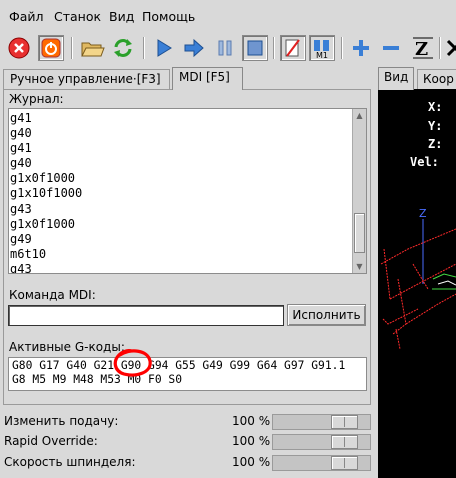 The image size is (456, 478). What do you see at coordinates (146, 315) in the screenshot?
I see `mdi-command-input` at bounding box center [146, 315].